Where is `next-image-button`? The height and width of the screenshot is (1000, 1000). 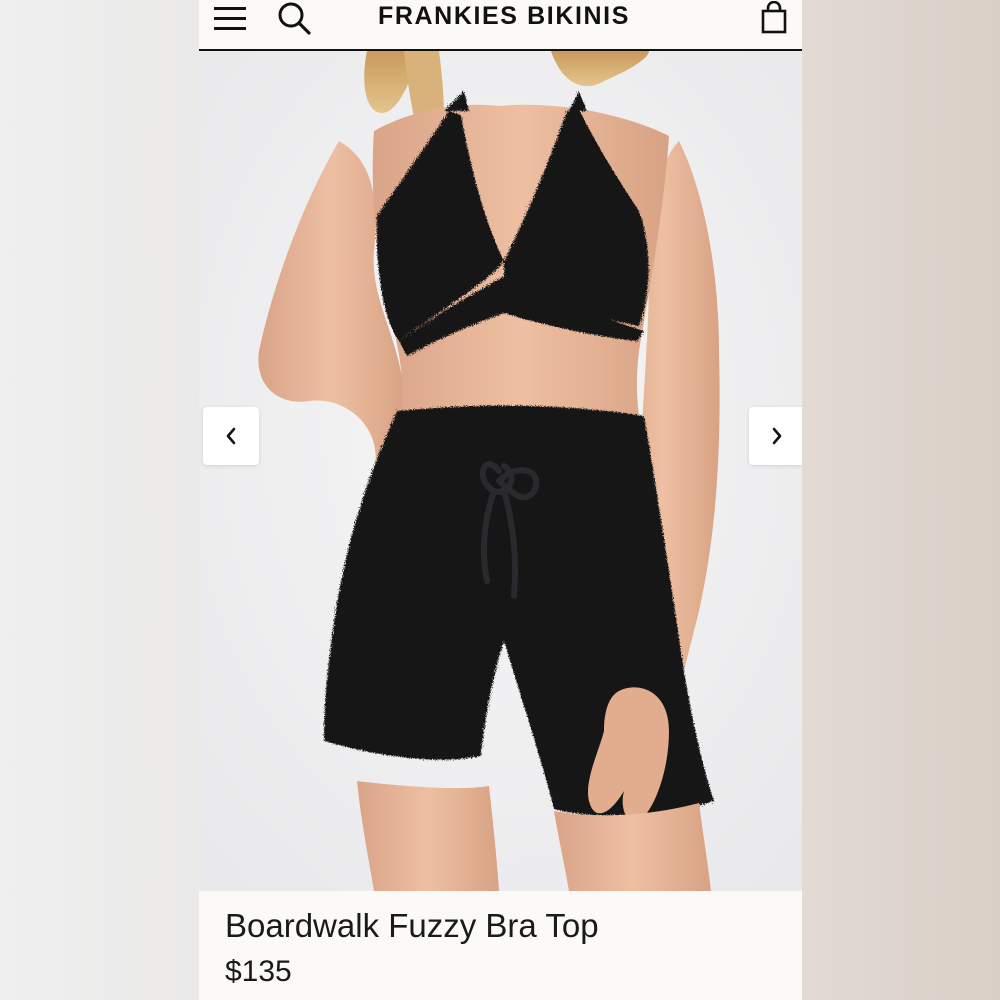 next-image-button is located at coordinates (775, 436).